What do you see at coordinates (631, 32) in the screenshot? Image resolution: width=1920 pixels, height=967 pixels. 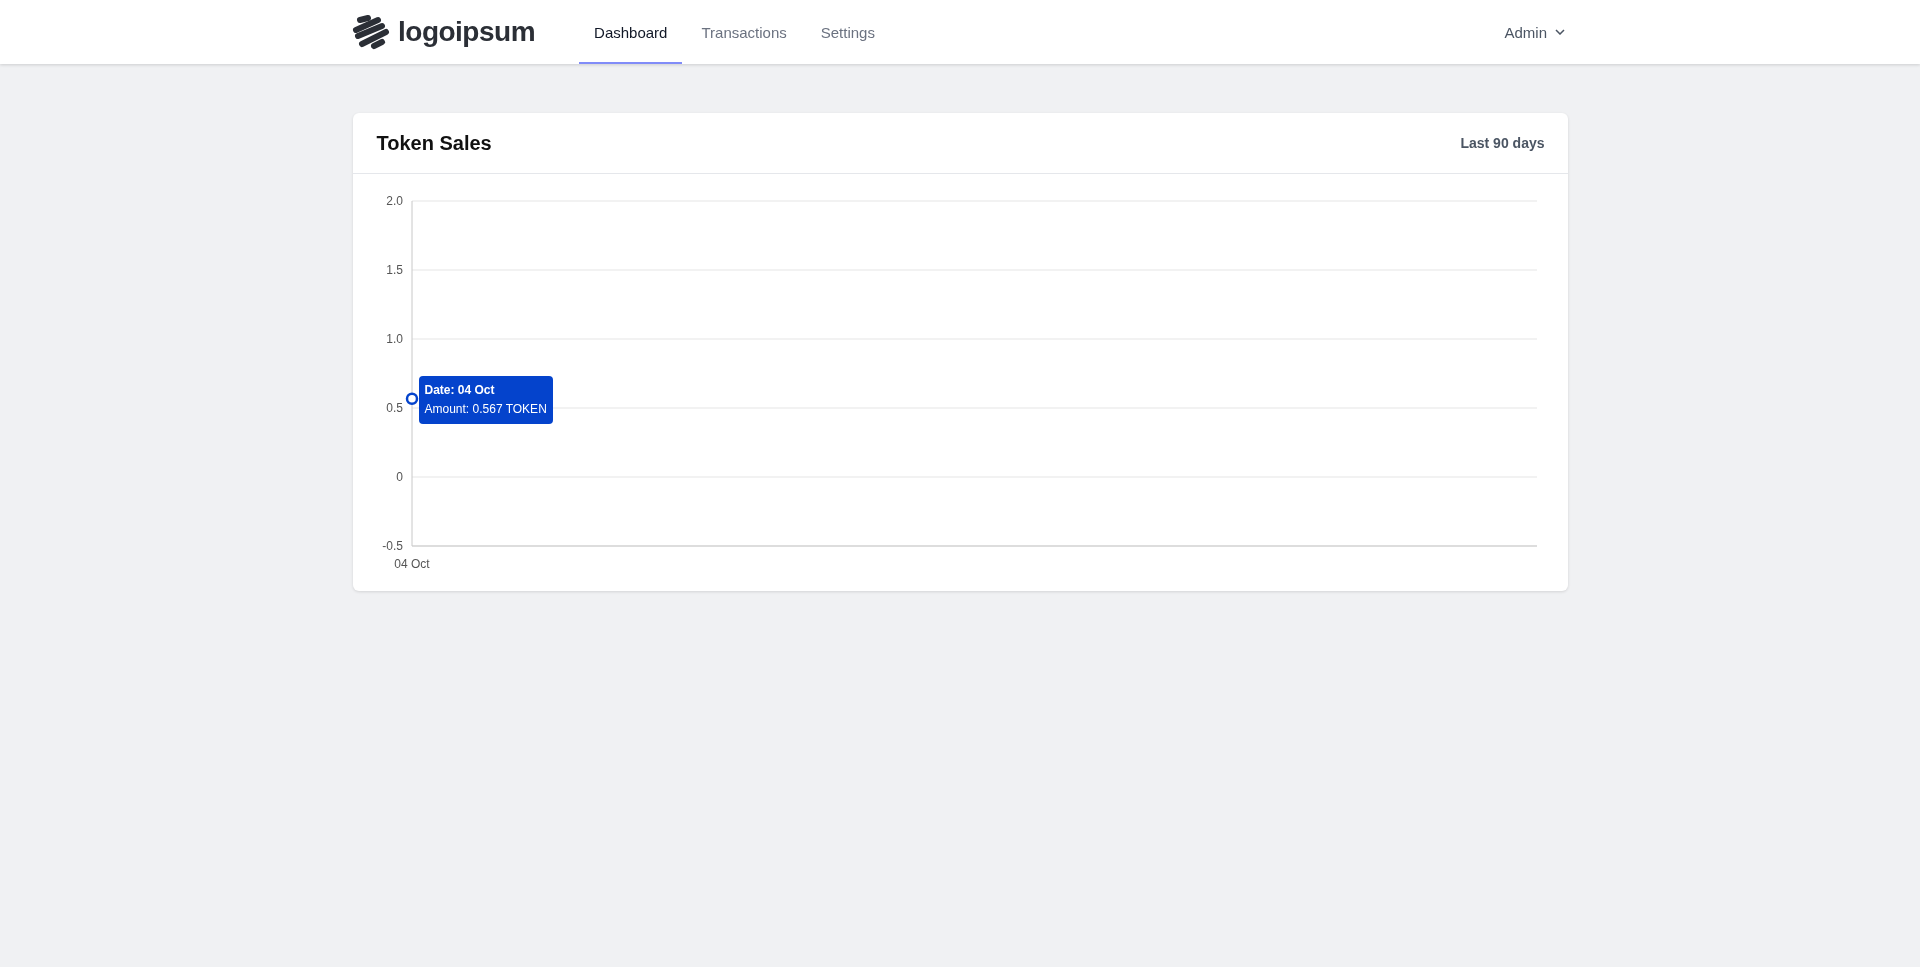 I see `nav-tab: Dashboard` at bounding box center [631, 32].